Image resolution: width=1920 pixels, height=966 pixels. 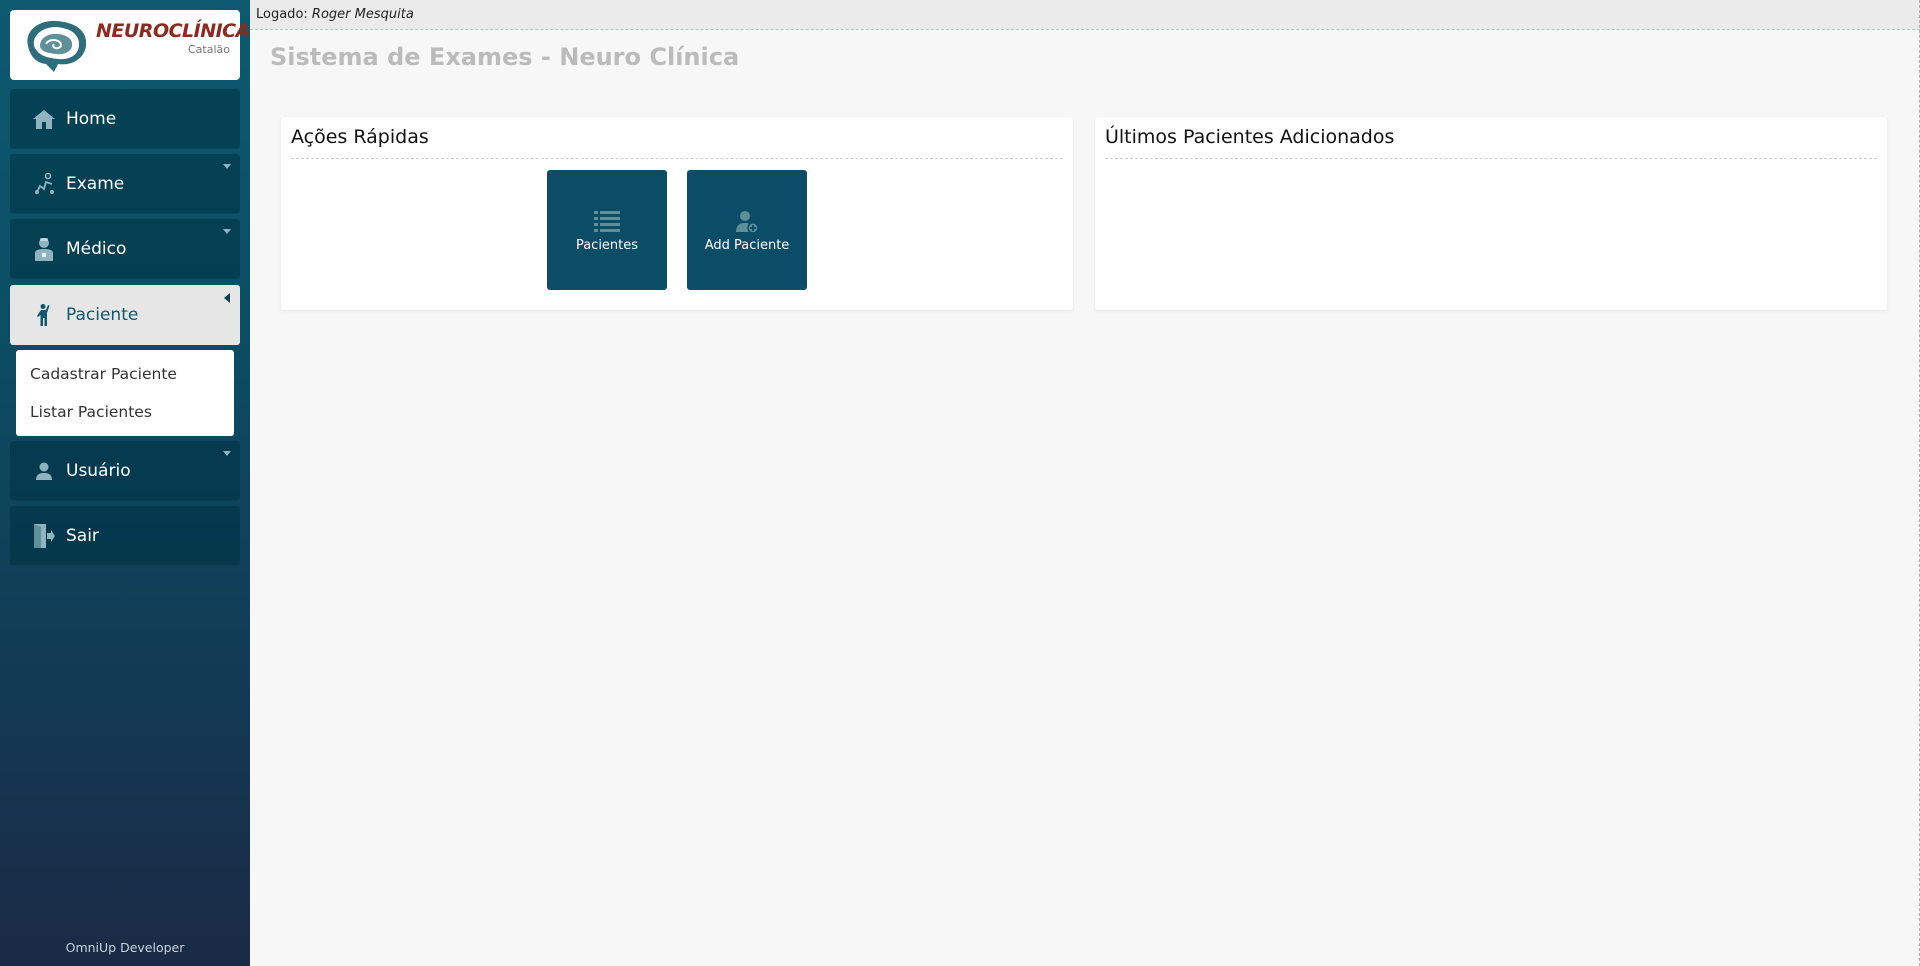 I want to click on recent-patients-title: Últimos Pacientes Adicionados, so click(x=1491, y=142).